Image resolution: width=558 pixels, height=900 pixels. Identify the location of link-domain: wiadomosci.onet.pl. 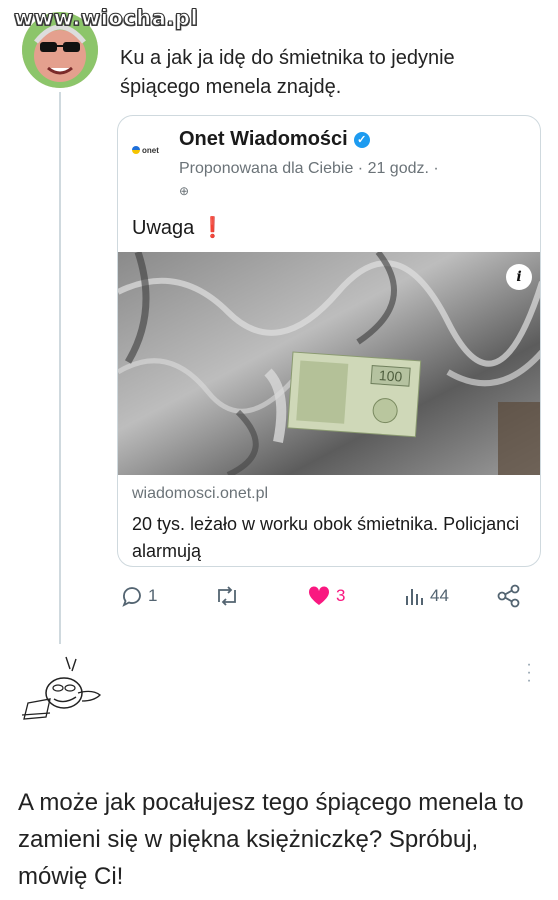
(200, 494).